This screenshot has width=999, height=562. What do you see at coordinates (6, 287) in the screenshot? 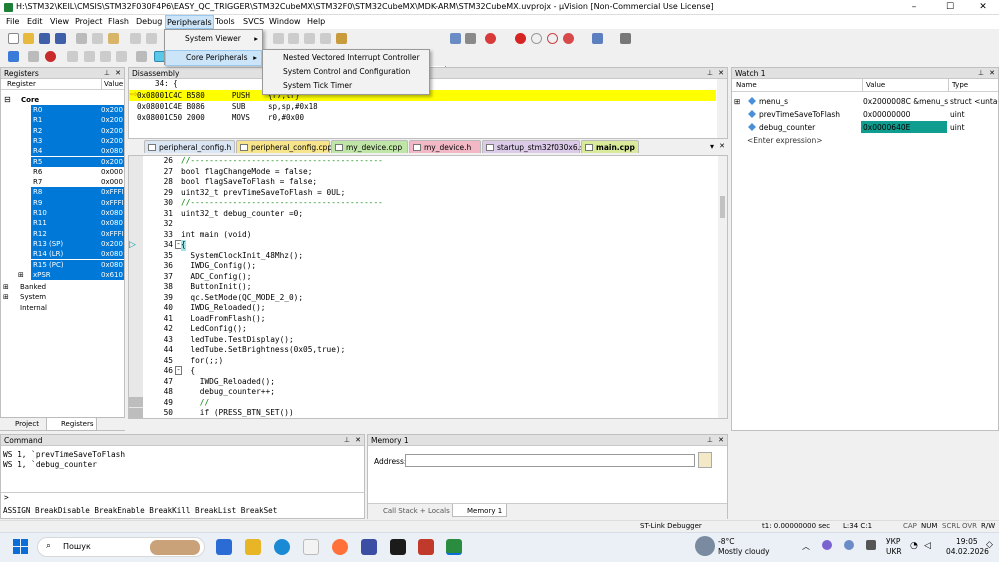
I see `banked-expand-icon: ⊞` at bounding box center [6, 287].